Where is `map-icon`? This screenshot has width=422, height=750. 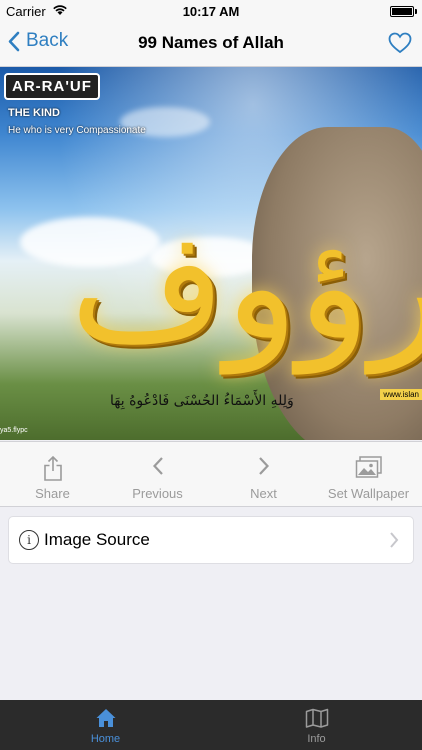
map-icon is located at coordinates (316, 718).